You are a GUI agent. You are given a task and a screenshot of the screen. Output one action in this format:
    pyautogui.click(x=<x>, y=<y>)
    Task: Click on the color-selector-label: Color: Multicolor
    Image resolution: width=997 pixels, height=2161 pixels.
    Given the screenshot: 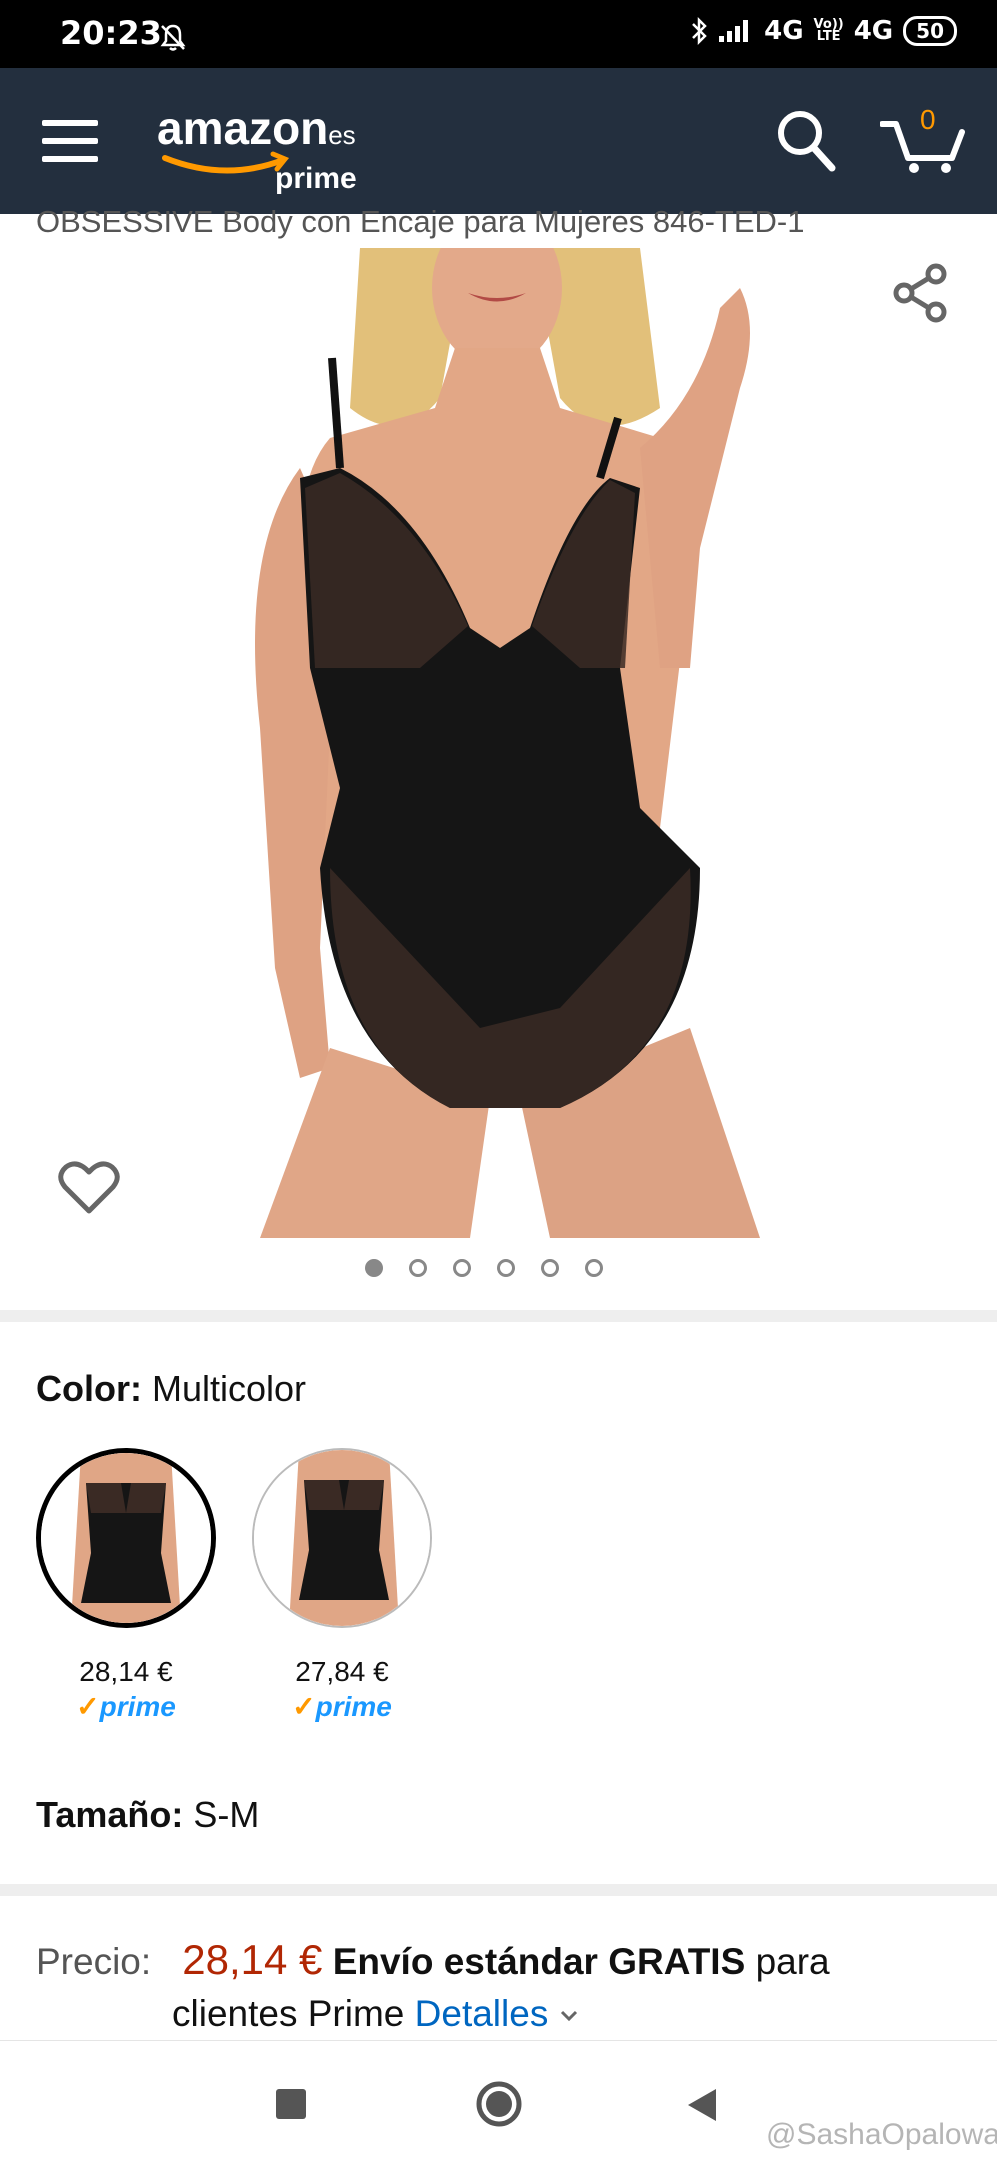 What is the action you would take?
    pyautogui.click(x=171, y=1389)
    